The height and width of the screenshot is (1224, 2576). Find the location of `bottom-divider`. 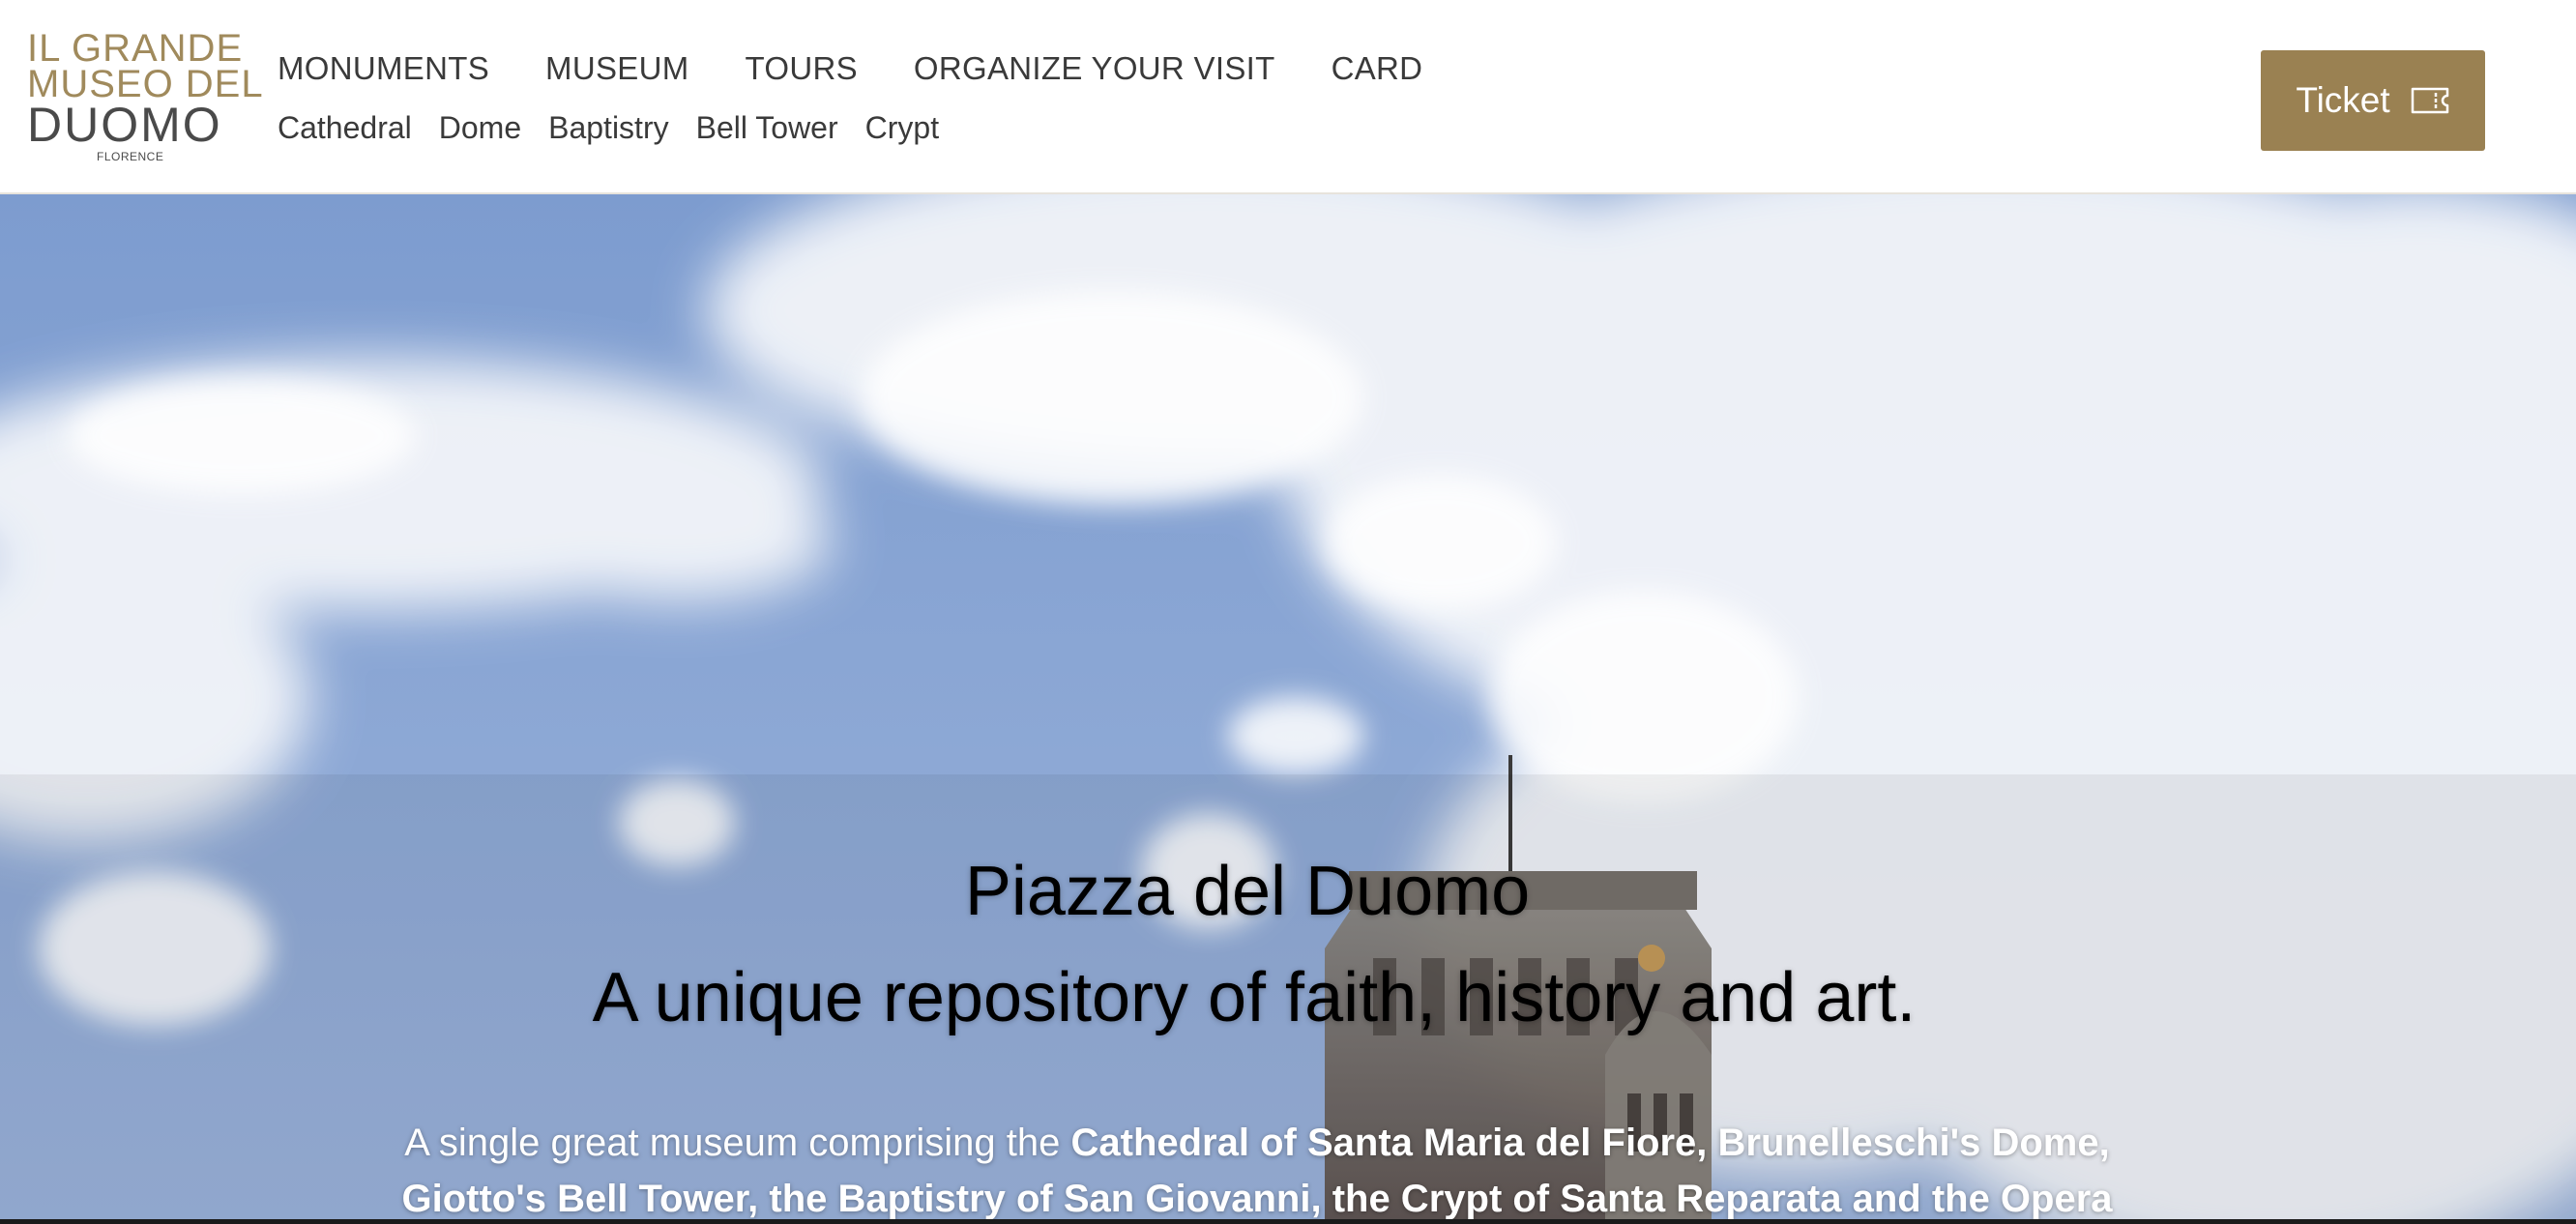

bottom-divider is located at coordinates (1288, 1222).